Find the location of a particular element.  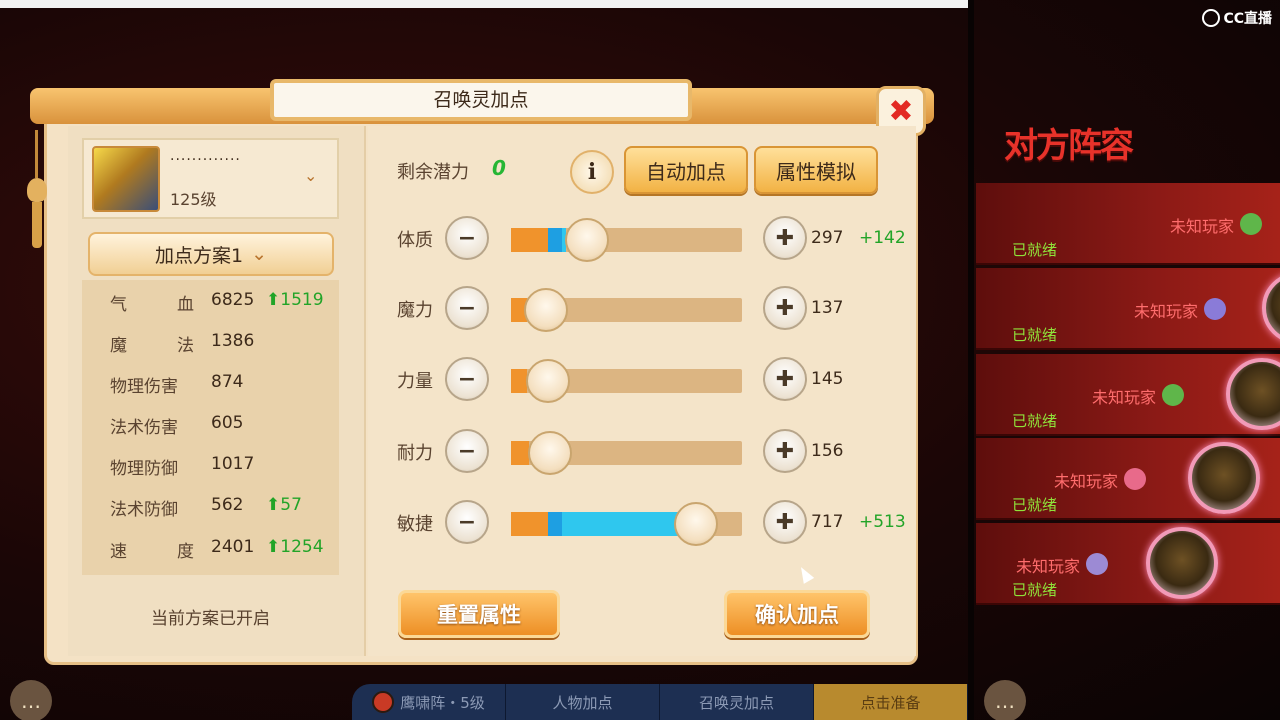

slider-added-fill is located at coordinates (557, 240).